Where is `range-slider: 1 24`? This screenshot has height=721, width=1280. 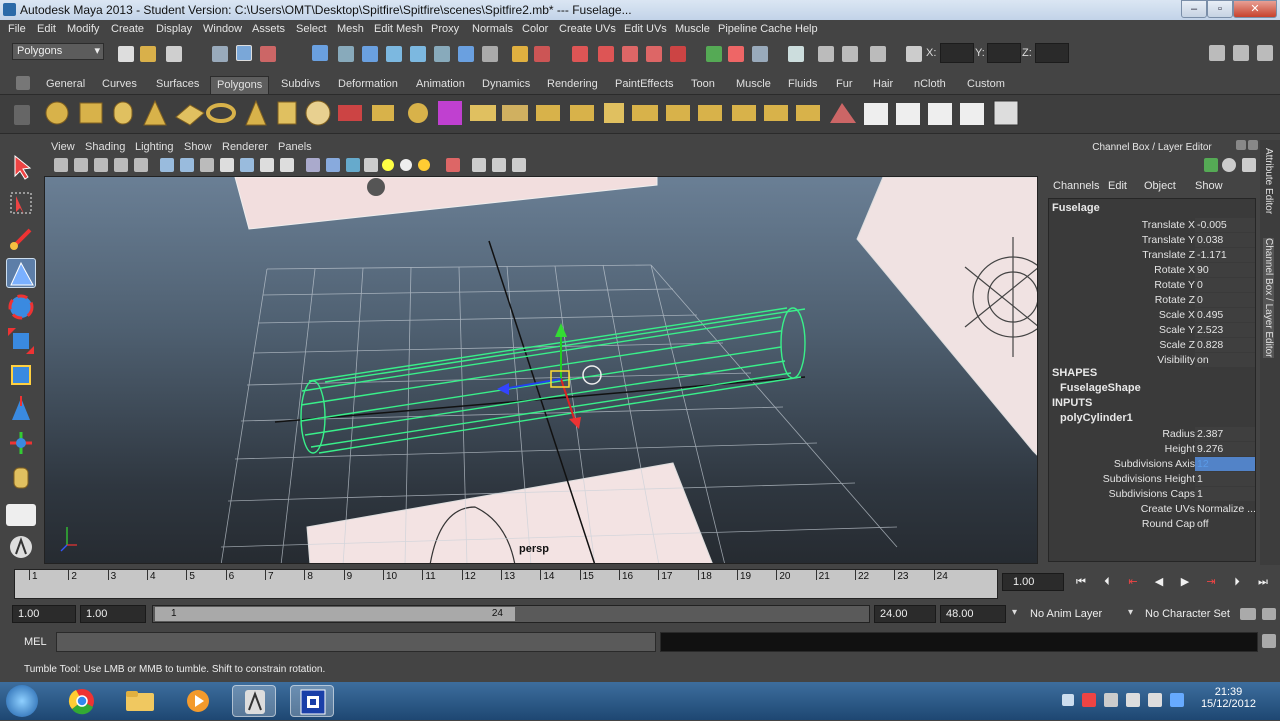 range-slider: 1 24 is located at coordinates (511, 614).